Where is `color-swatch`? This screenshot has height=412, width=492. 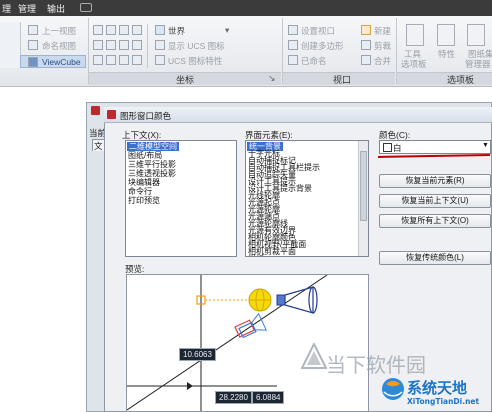
color-swatch is located at coordinates (387, 147).